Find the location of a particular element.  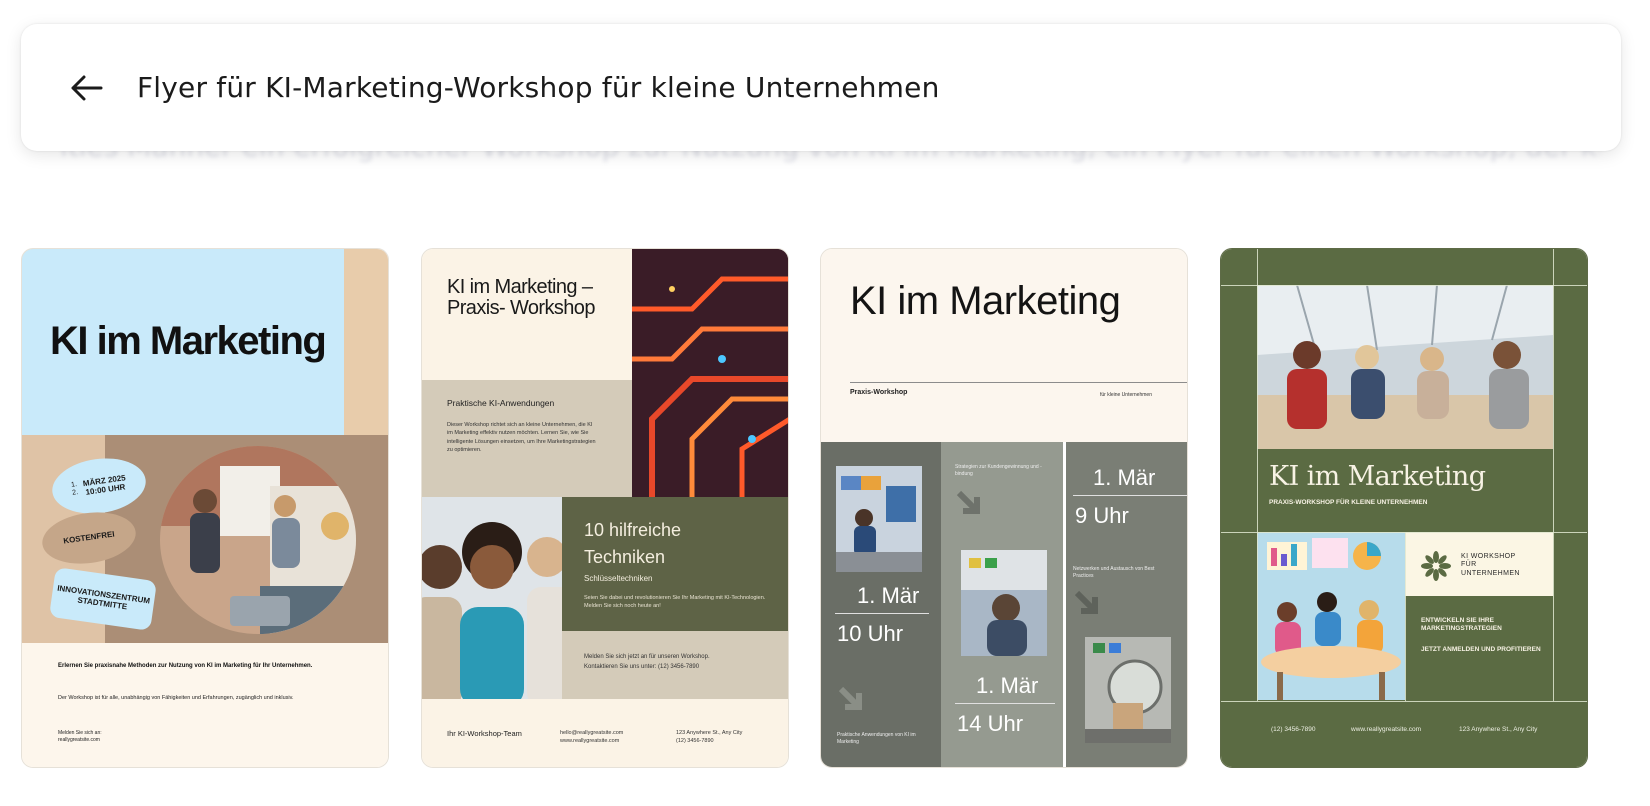

template-cta: JETZT ANMELDEN UND PROFITIEREN is located at coordinates (1481, 649).